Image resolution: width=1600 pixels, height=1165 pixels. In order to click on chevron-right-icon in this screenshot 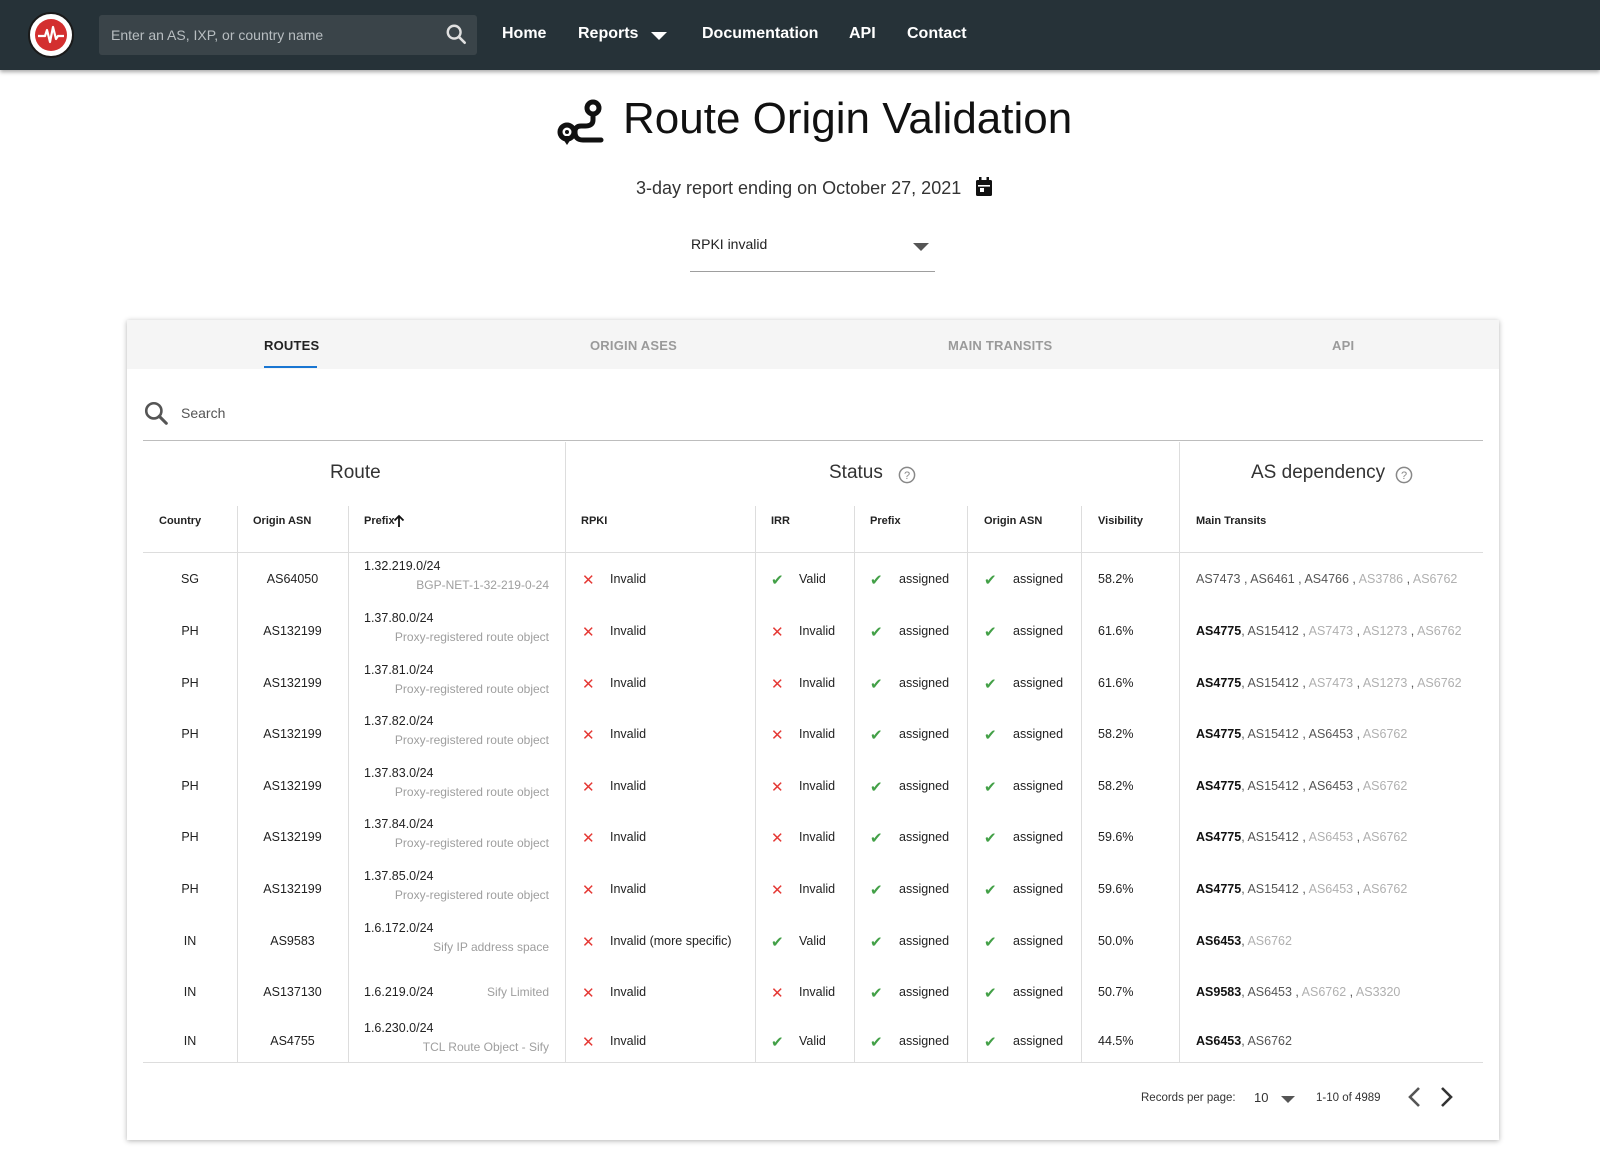, I will do `click(1446, 1099)`.